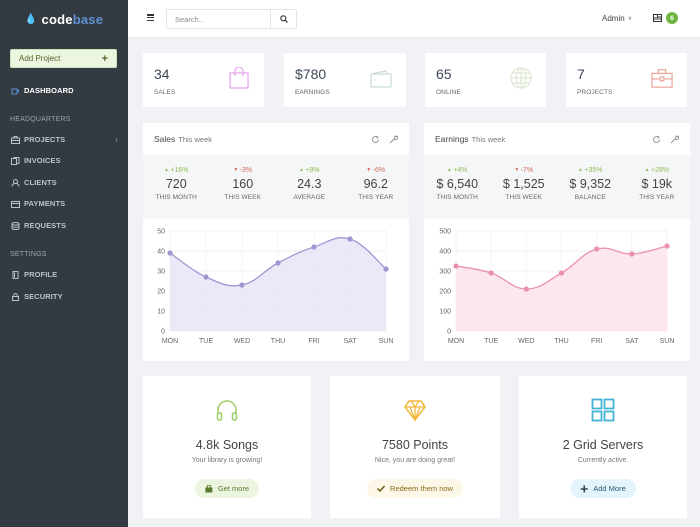 The height and width of the screenshot is (527, 700). I want to click on headphones-icon, so click(227, 410).